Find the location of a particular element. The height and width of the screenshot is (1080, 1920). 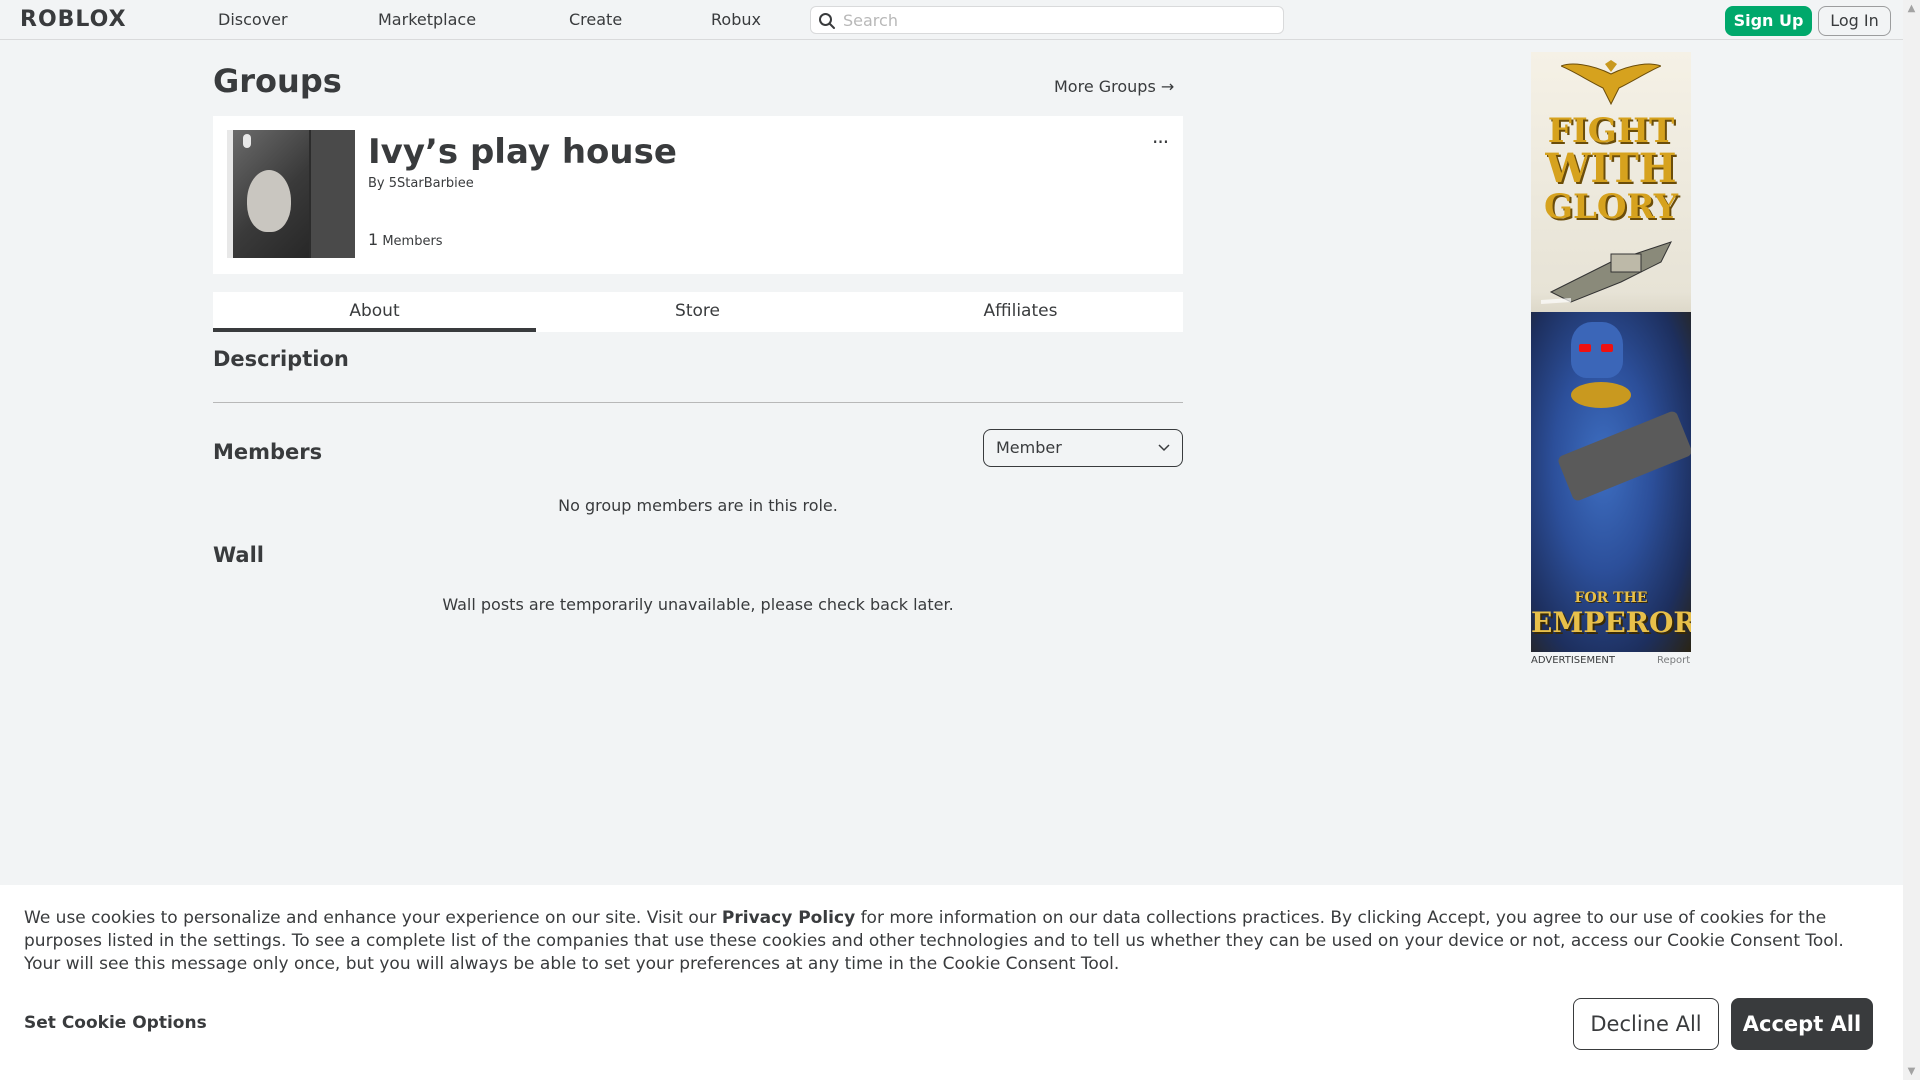

members-empty-message: No group members are in this role. is located at coordinates (698, 505).